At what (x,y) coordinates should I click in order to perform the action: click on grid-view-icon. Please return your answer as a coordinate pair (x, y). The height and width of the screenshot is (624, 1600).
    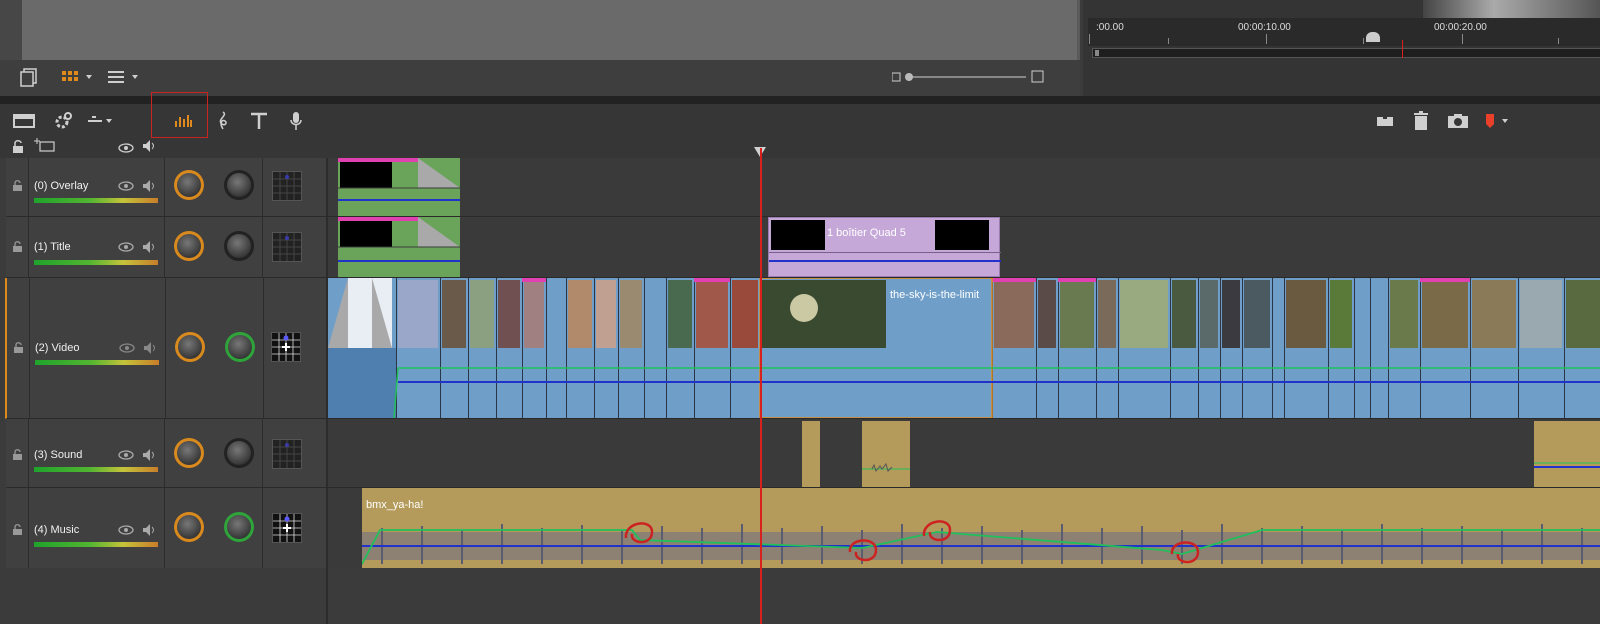
    Looking at the image, I should click on (78, 77).